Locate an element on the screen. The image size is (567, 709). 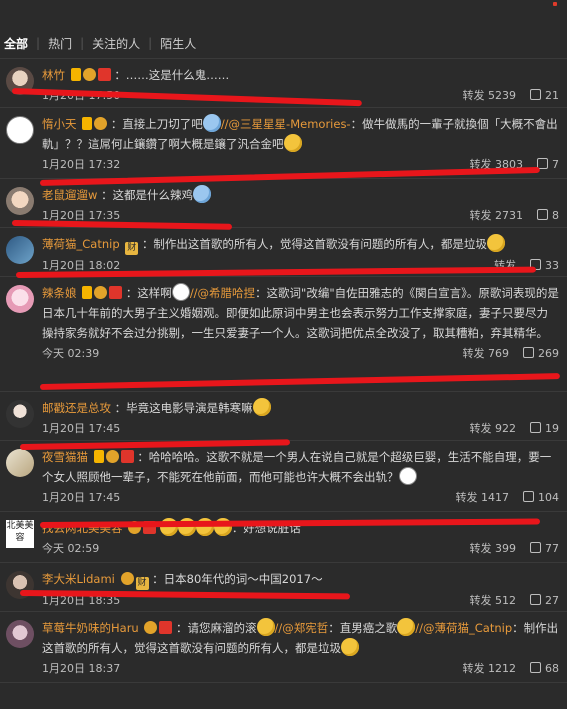
vomit-emoji-icon is located at coordinates (202, 194).